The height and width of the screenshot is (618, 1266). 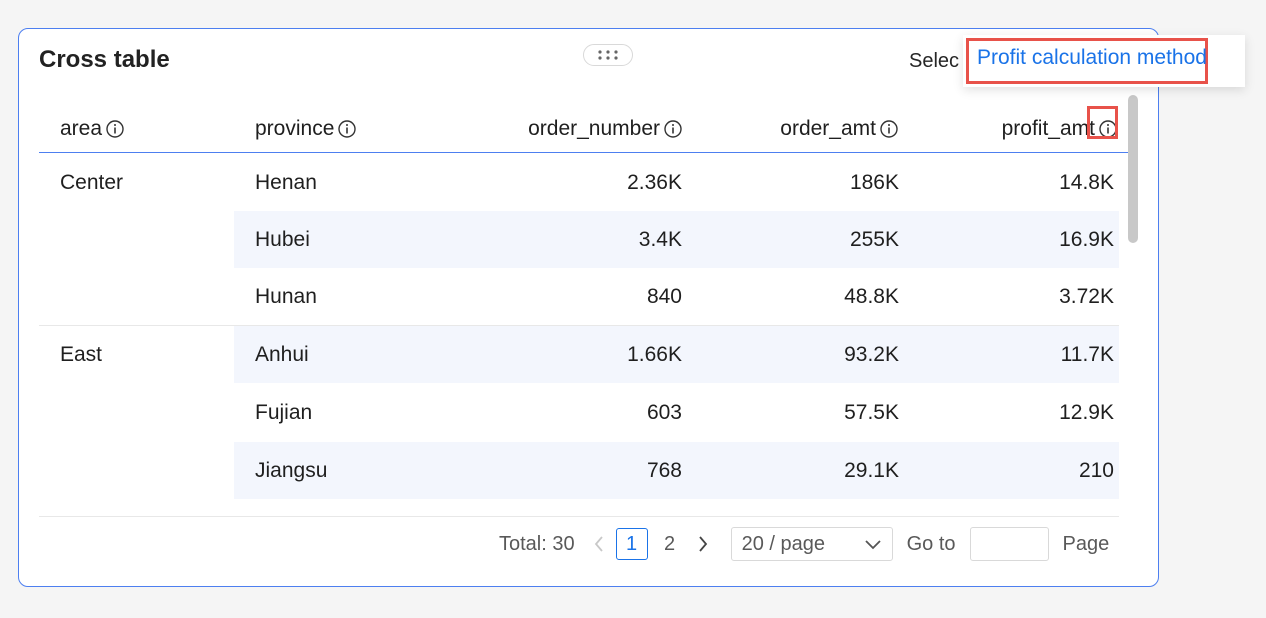 I want to click on order-amt-cell: 255K, so click(x=874, y=239).